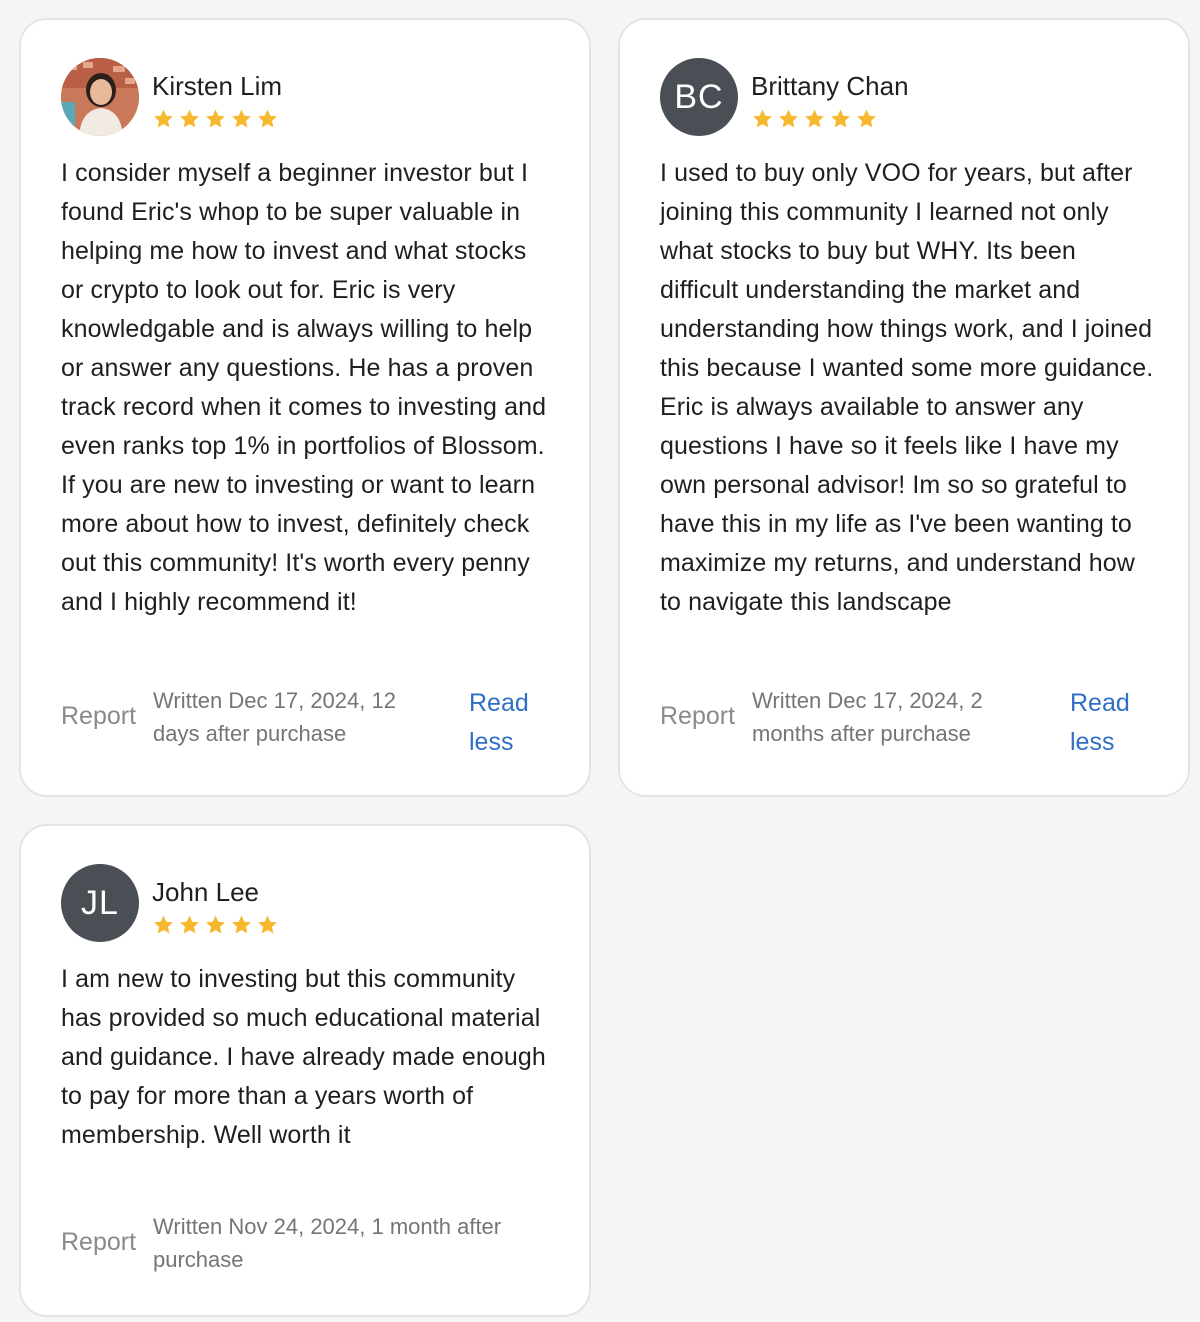 The height and width of the screenshot is (1322, 1200). I want to click on reviewer-name: John Lee, so click(205, 892).